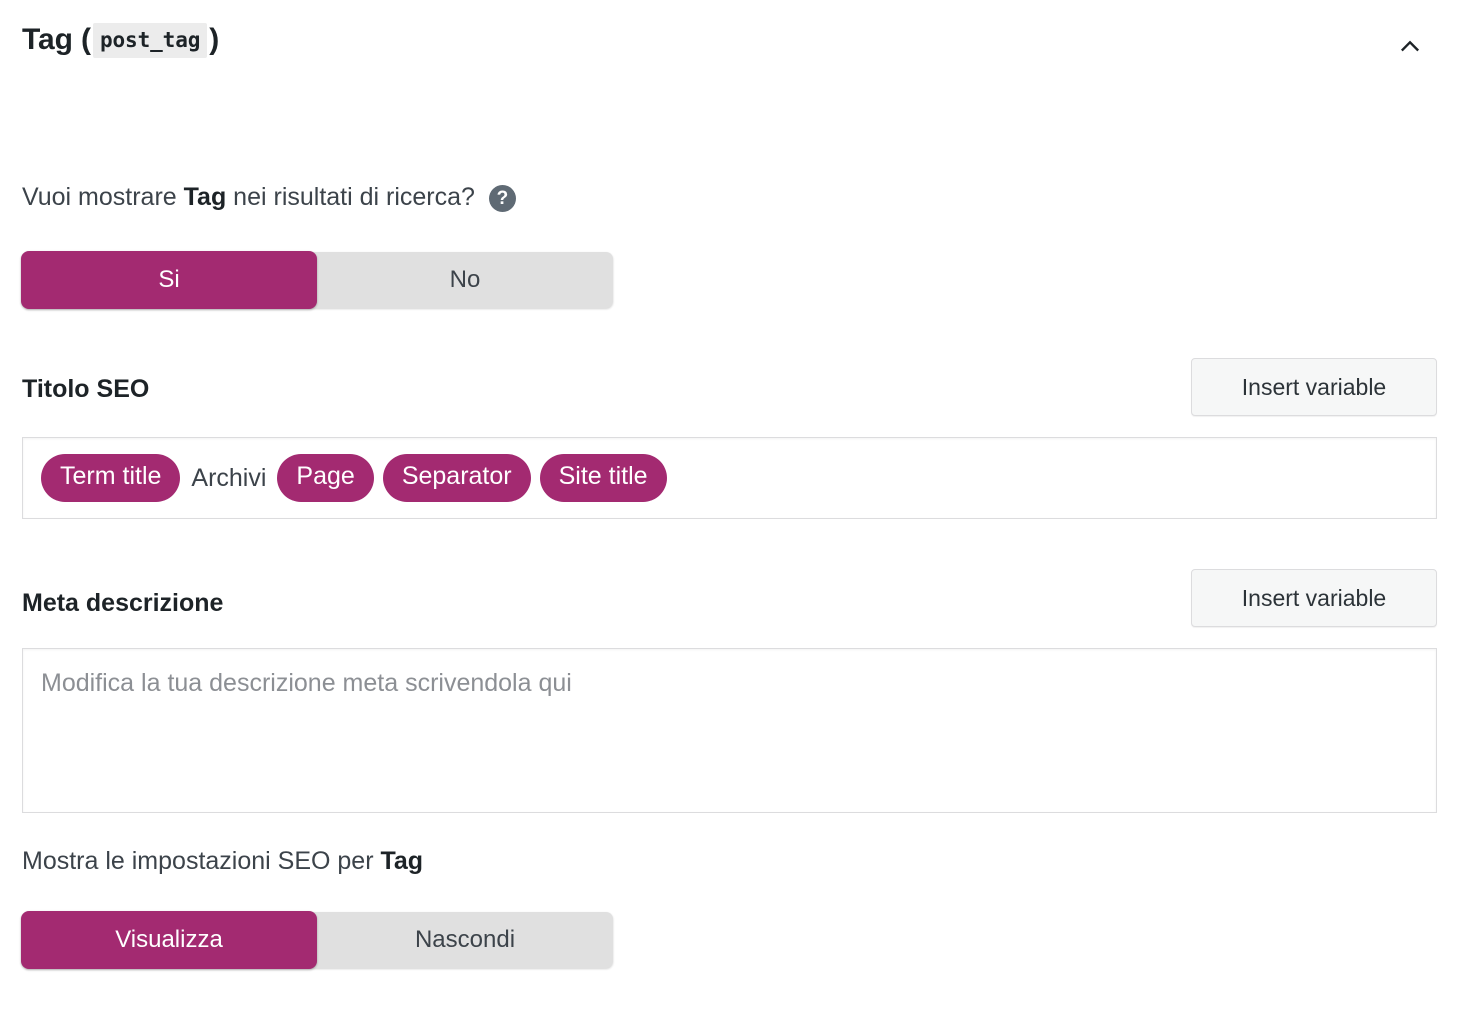  I want to click on question-suffix: nei risultati di ricerca?, so click(350, 197).